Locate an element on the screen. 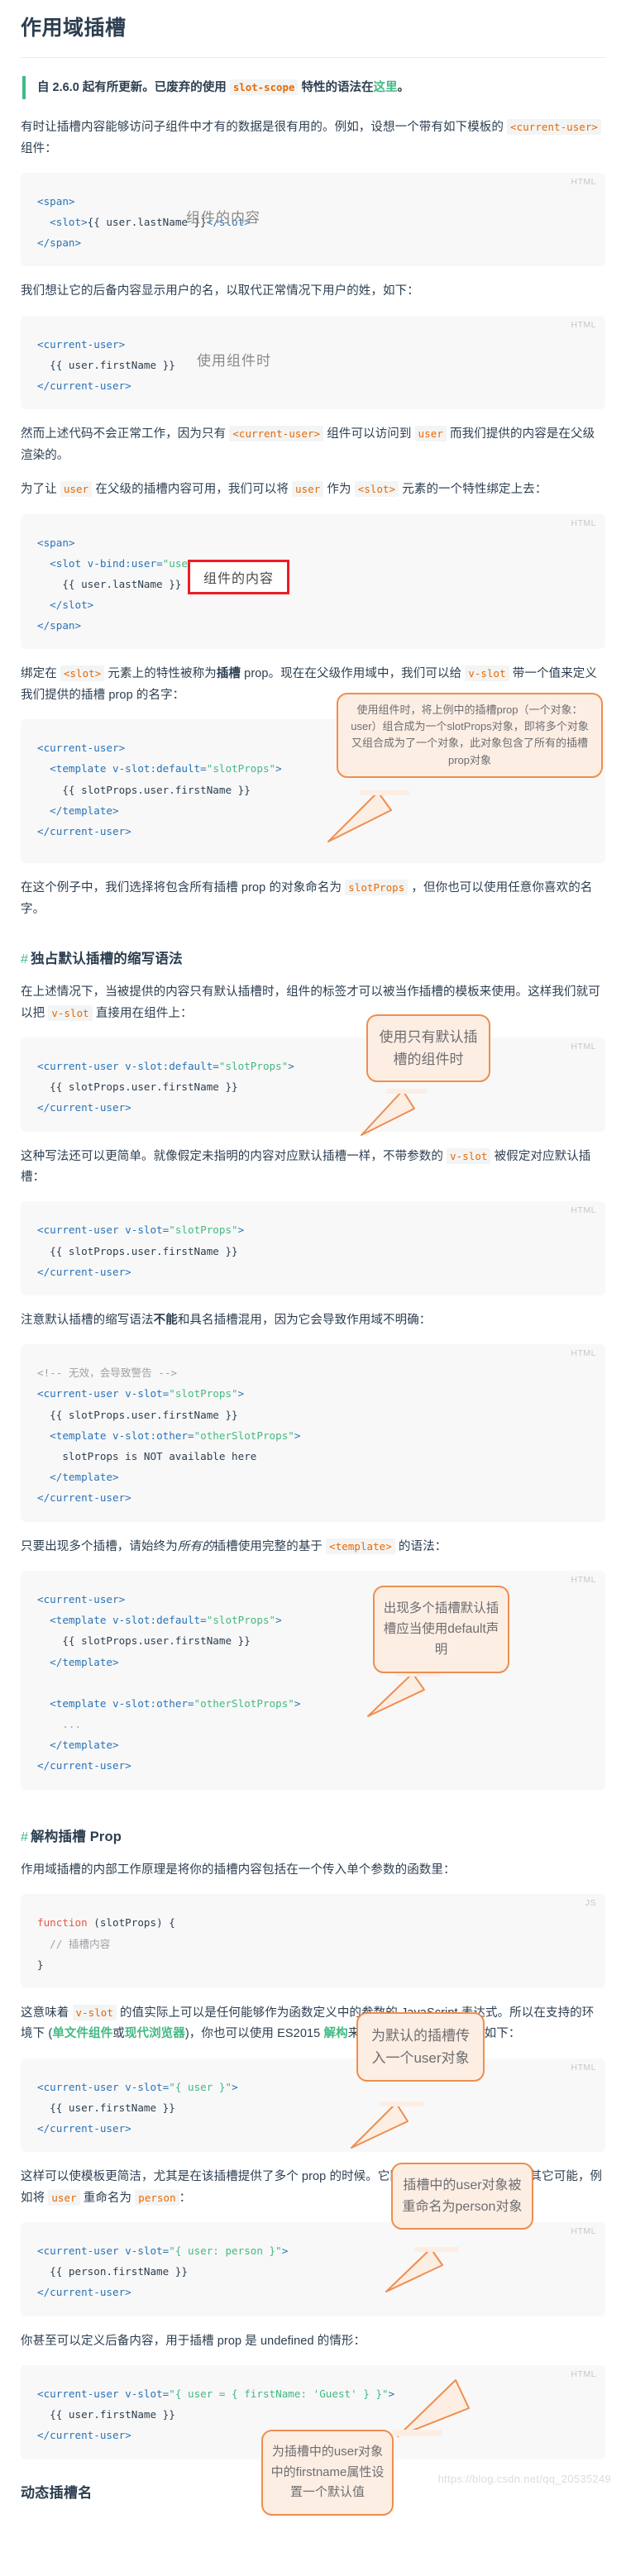  title-divider is located at coordinates (313, 57).